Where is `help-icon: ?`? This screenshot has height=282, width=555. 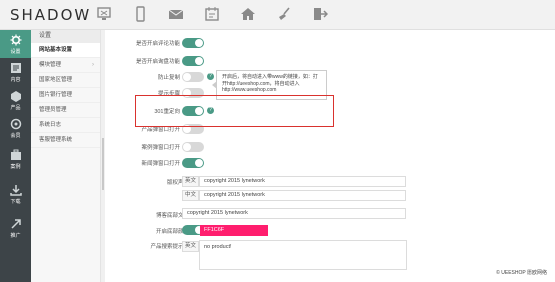
help-icon: ? is located at coordinates (210, 76).